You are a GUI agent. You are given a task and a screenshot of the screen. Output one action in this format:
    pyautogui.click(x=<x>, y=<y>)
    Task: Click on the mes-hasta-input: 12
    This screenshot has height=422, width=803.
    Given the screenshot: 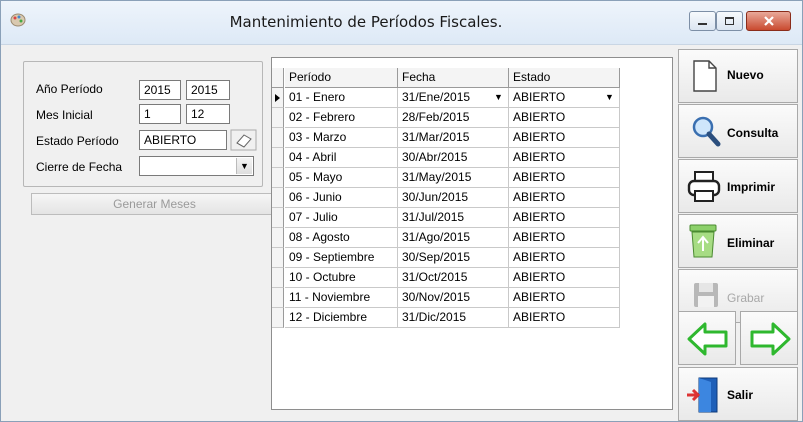 What is the action you would take?
    pyautogui.click(x=208, y=114)
    